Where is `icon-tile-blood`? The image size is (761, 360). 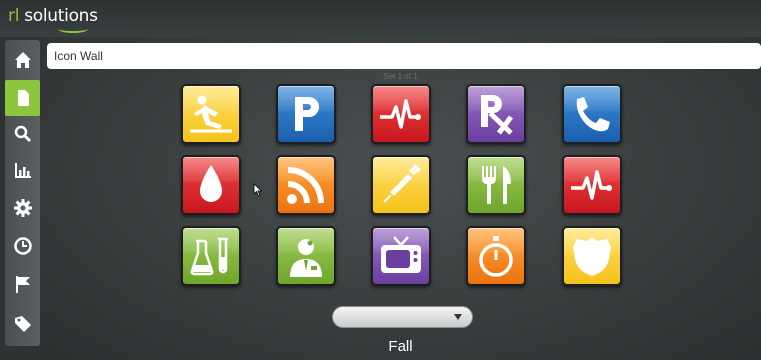 icon-tile-blood is located at coordinates (211, 185).